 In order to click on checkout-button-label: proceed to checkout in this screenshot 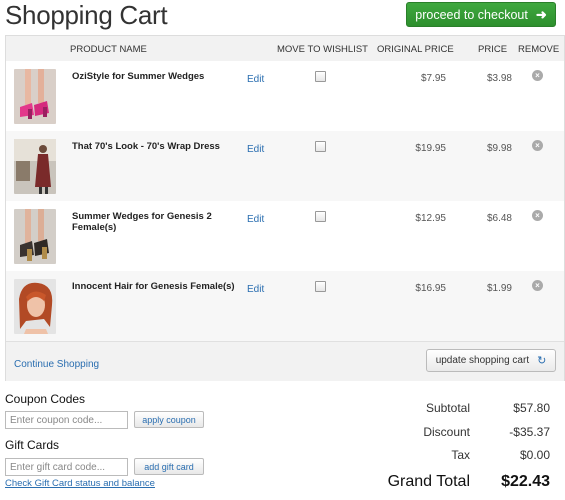, I will do `click(471, 14)`.